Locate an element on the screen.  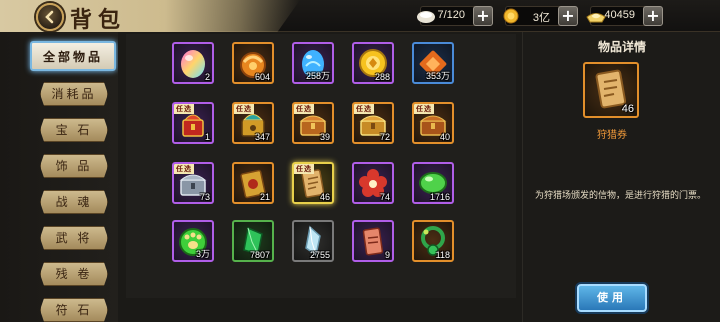
item-slot: 74 is located at coordinates (373, 183).